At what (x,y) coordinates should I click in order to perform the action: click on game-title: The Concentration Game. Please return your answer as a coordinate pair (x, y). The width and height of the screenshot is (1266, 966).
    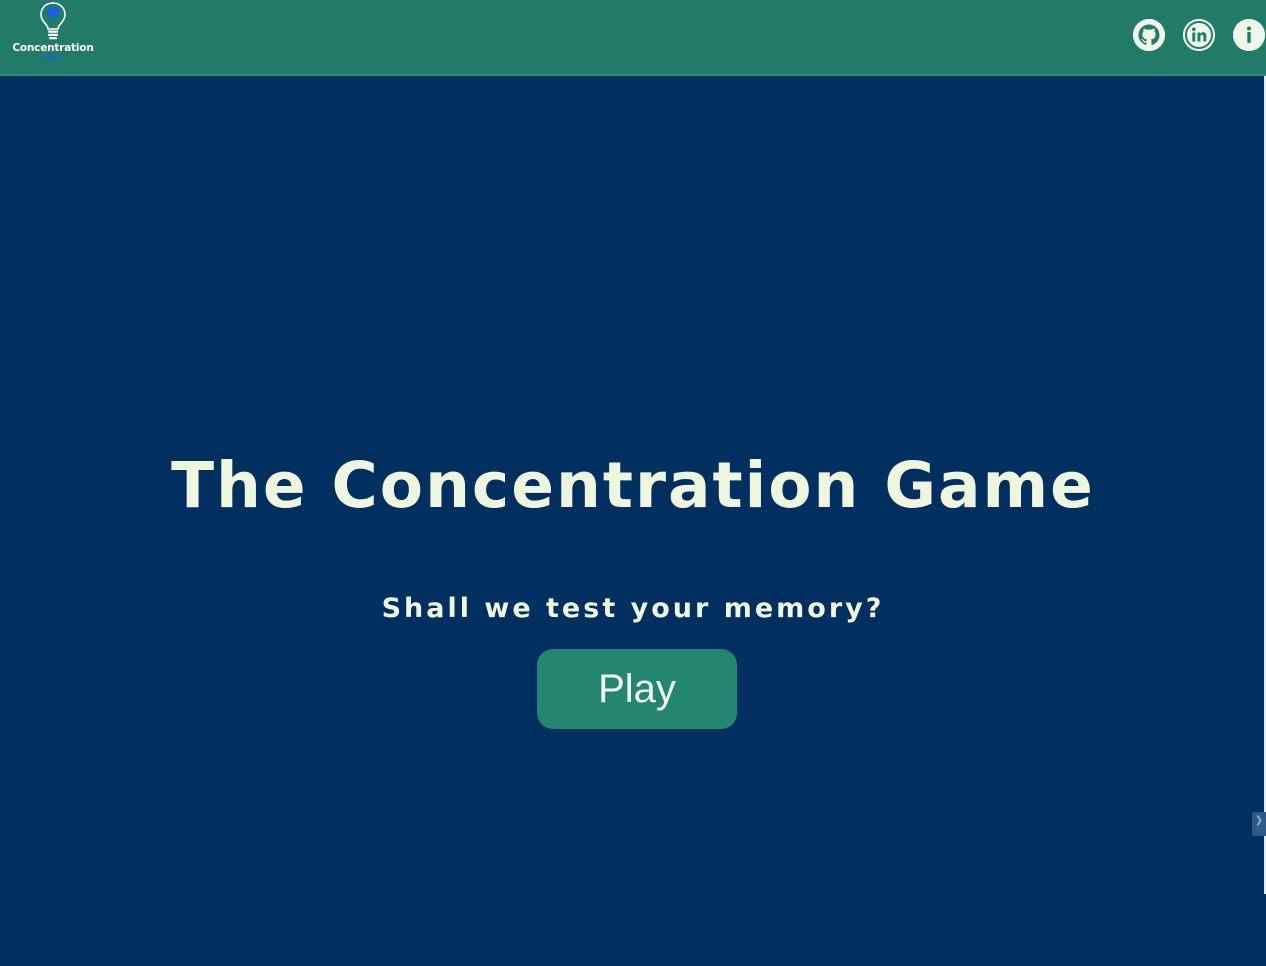
    Looking at the image, I should click on (633, 485).